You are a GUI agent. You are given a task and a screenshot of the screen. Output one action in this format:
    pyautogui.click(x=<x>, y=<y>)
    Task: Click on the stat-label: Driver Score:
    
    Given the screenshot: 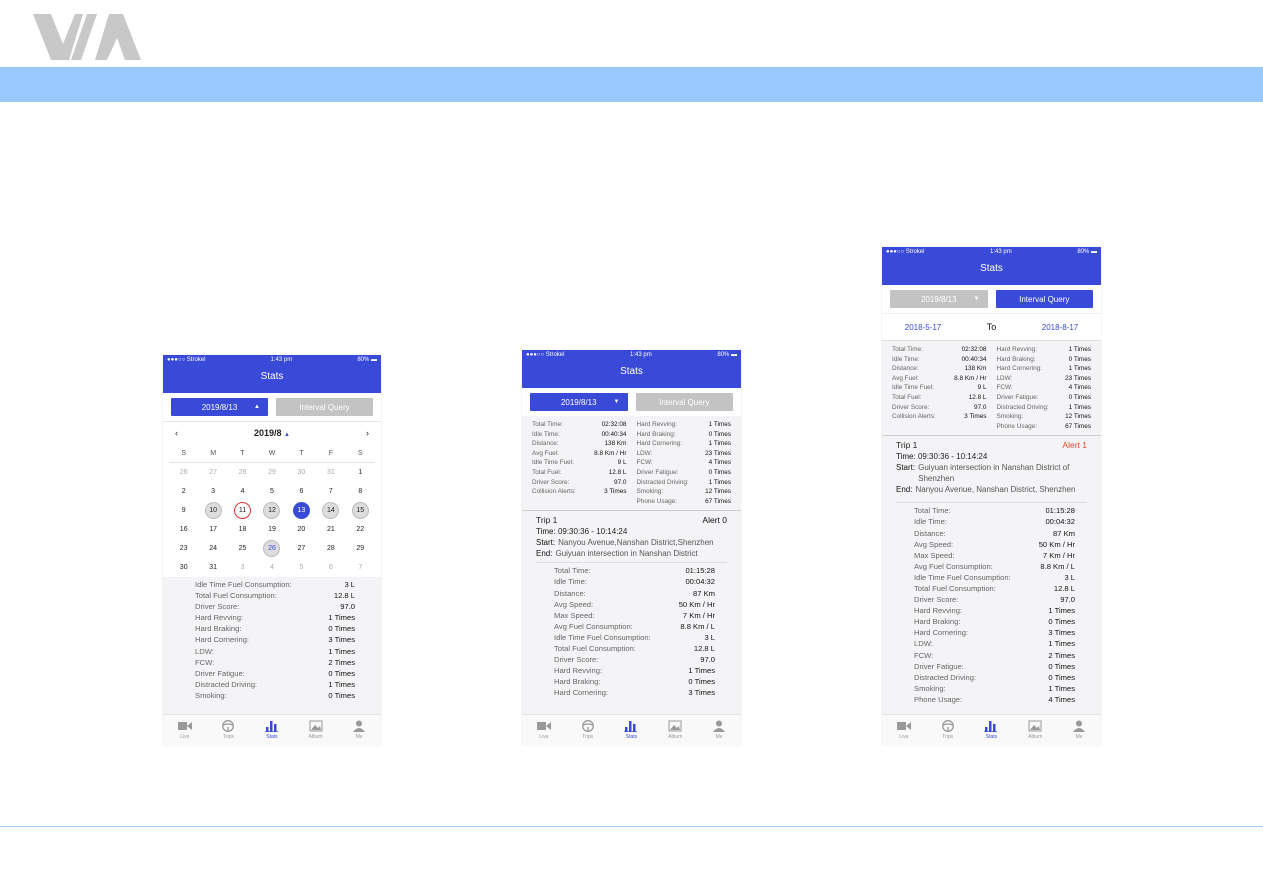 What is the action you would take?
    pyautogui.click(x=936, y=600)
    